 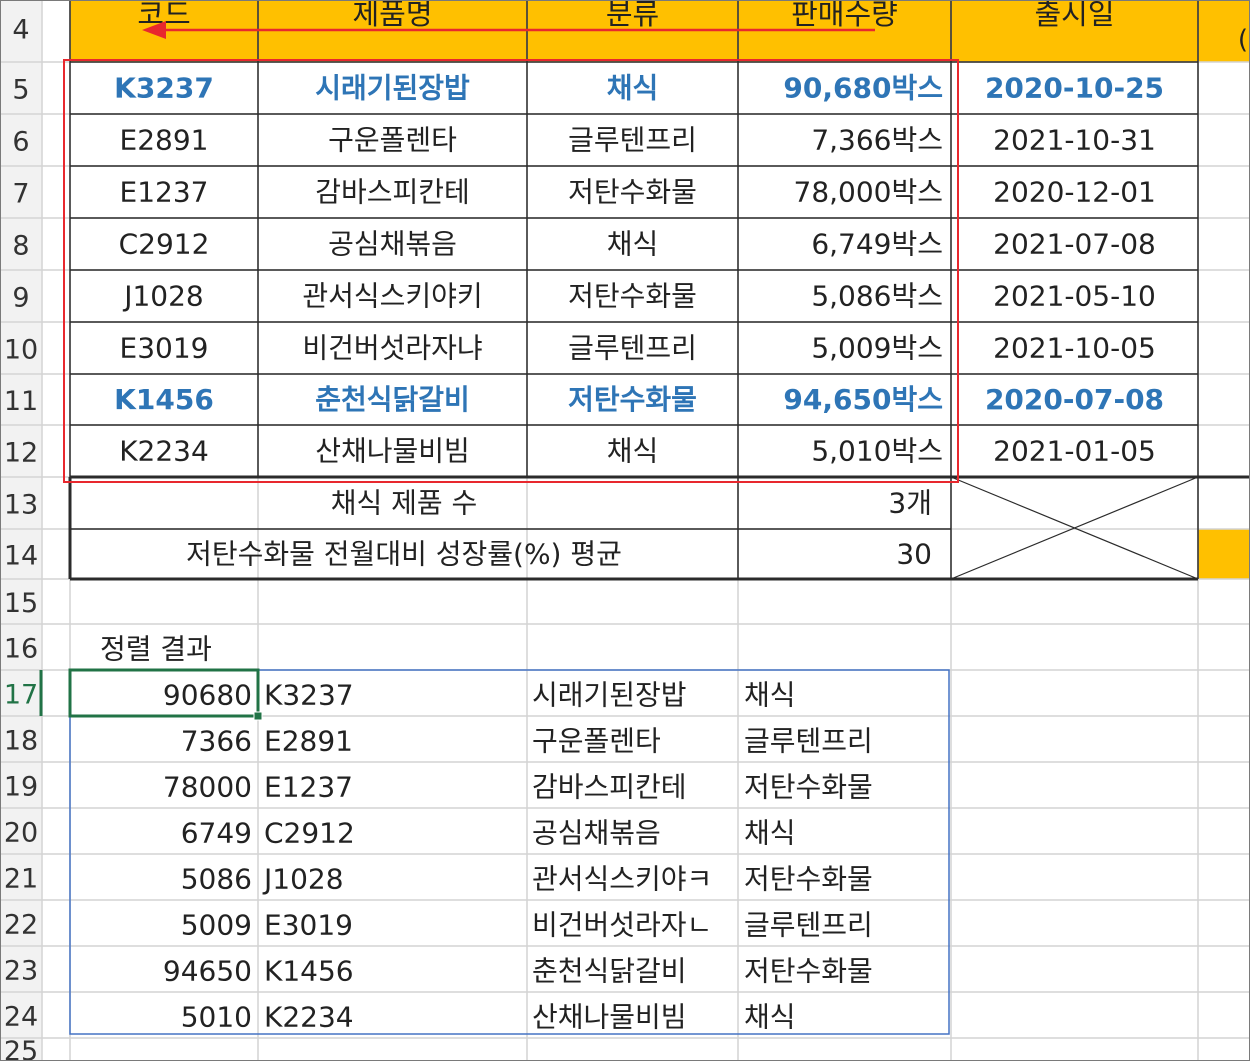 What do you see at coordinates (596, 741) in the screenshot?
I see `sorted-name-cell: 구운폴렌타` at bounding box center [596, 741].